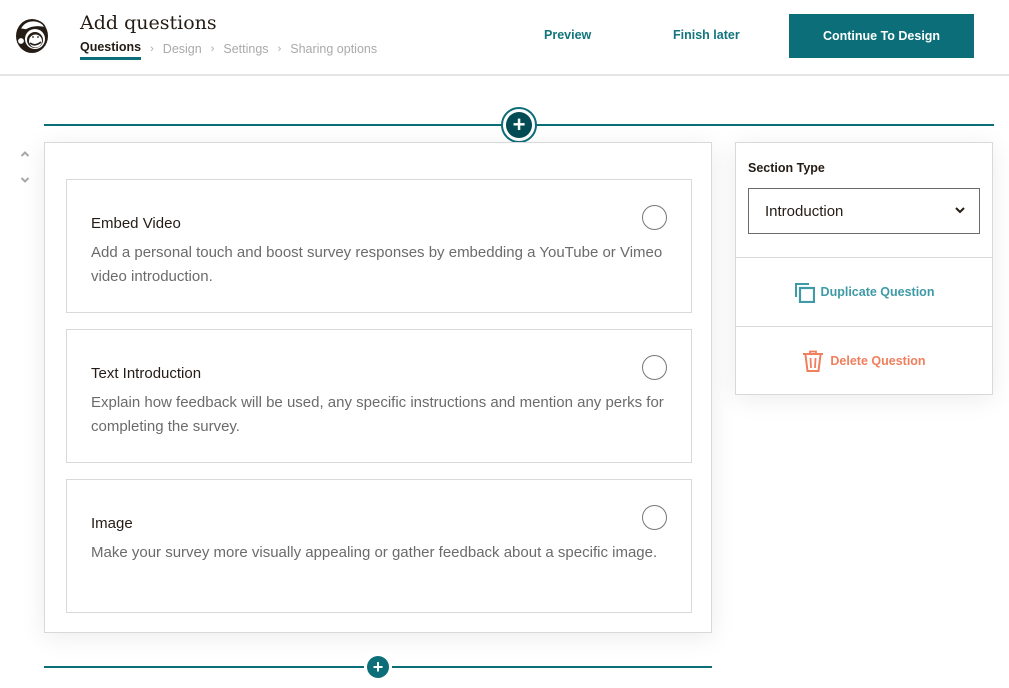 This screenshot has width=1009, height=688. Describe the element at coordinates (813, 361) in the screenshot. I see `trash-icon` at that location.